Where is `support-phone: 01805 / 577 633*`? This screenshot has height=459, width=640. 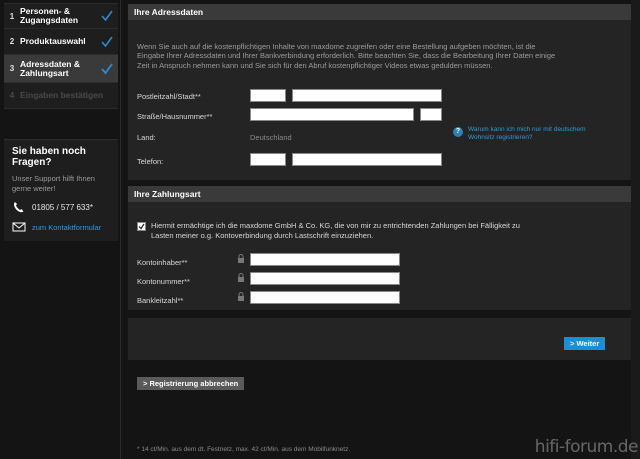
support-phone: 01805 / 577 633* is located at coordinates (62, 207).